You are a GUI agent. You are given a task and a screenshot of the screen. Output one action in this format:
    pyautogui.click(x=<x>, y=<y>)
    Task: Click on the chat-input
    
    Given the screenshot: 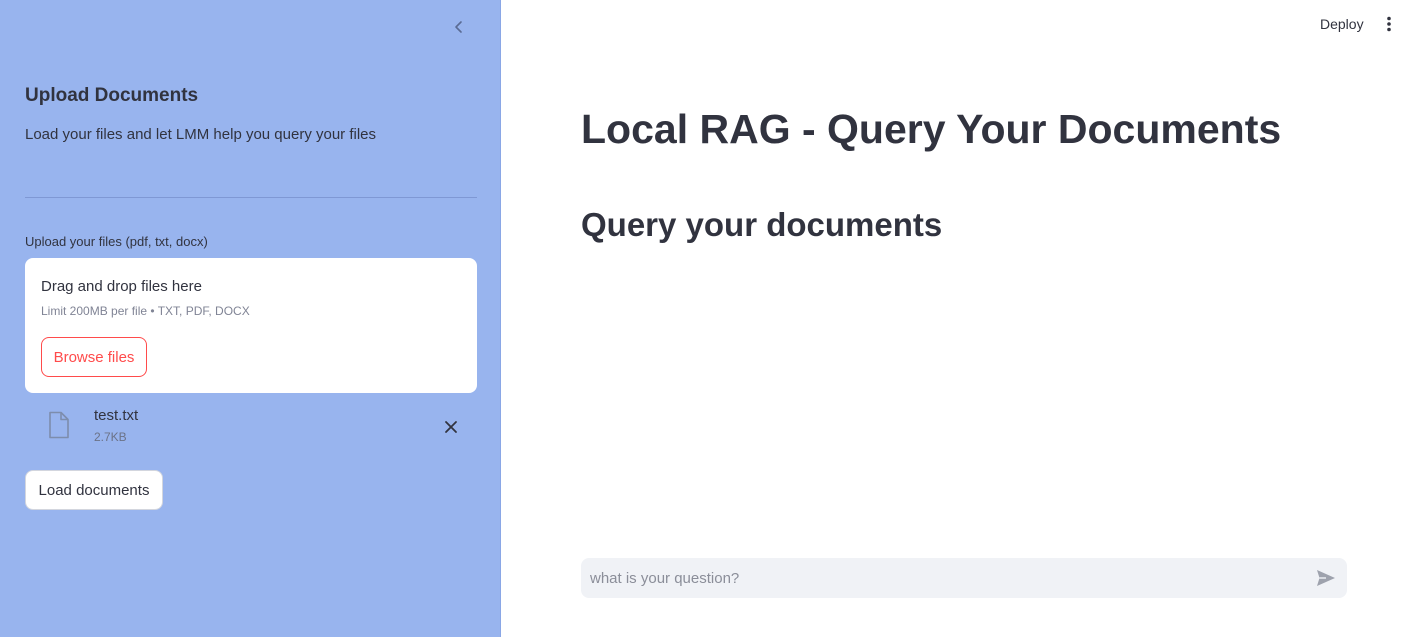 What is the action you would take?
    pyautogui.click(x=941, y=578)
    